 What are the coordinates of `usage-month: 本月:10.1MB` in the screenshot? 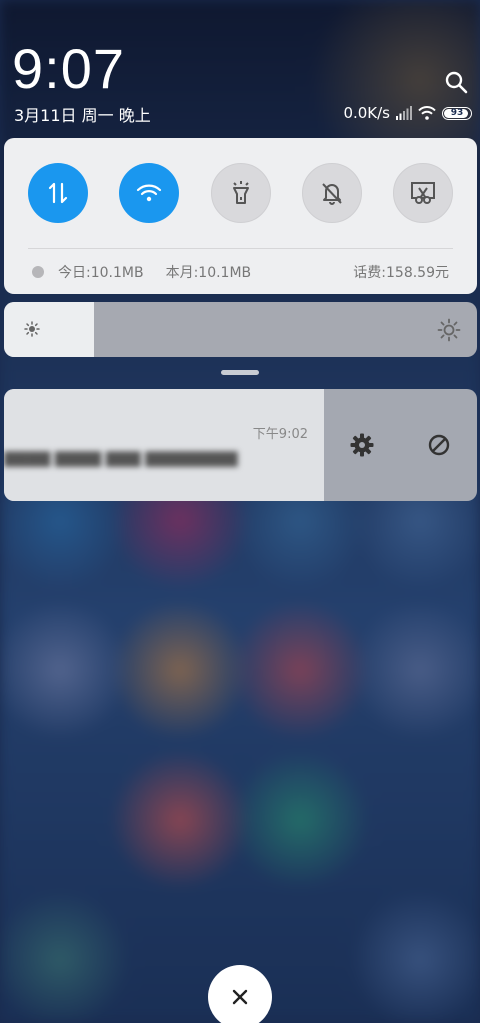 It's located at (208, 273).